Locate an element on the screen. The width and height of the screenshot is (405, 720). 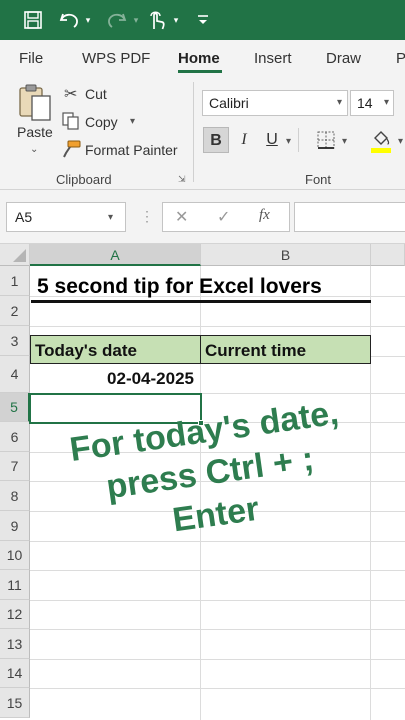
tab-home: Home is located at coordinates (199, 58).